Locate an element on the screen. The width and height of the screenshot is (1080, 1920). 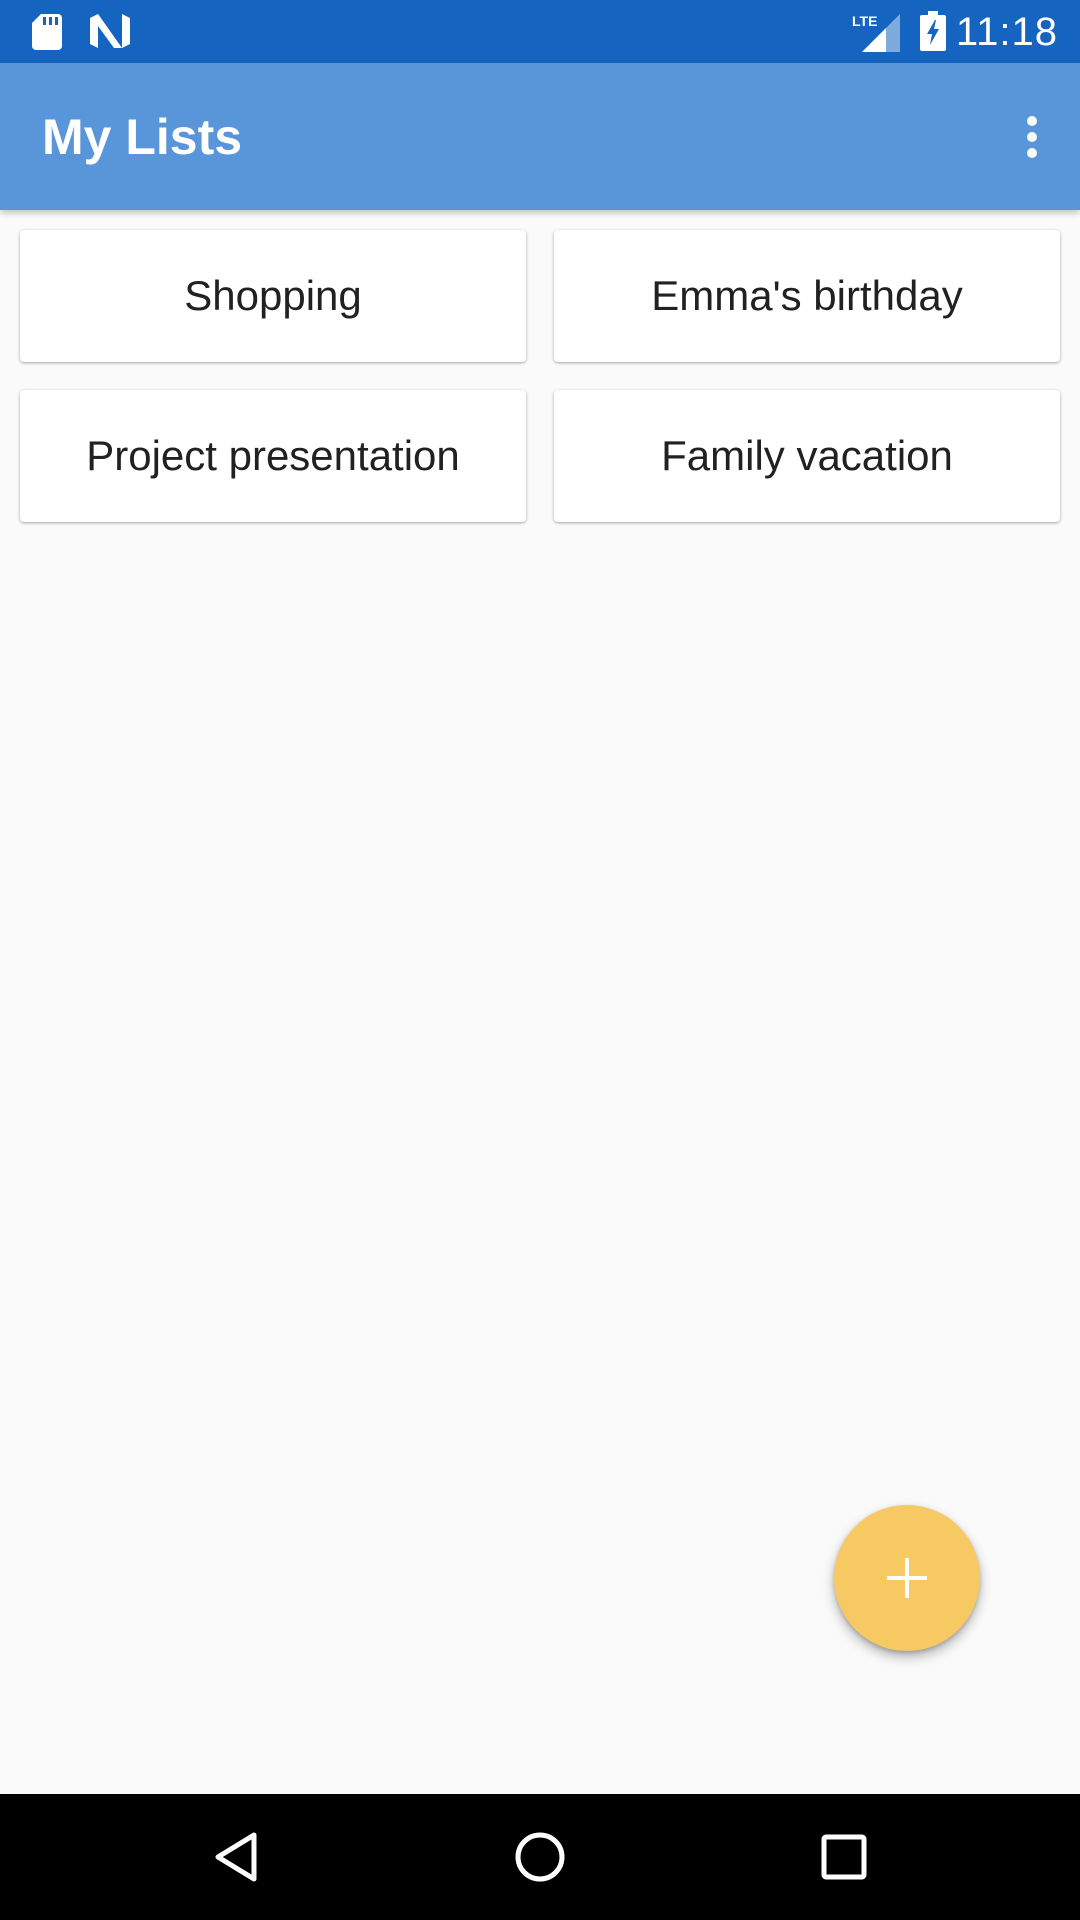
list-card-family-vacation: Family vacation is located at coordinates (807, 456).